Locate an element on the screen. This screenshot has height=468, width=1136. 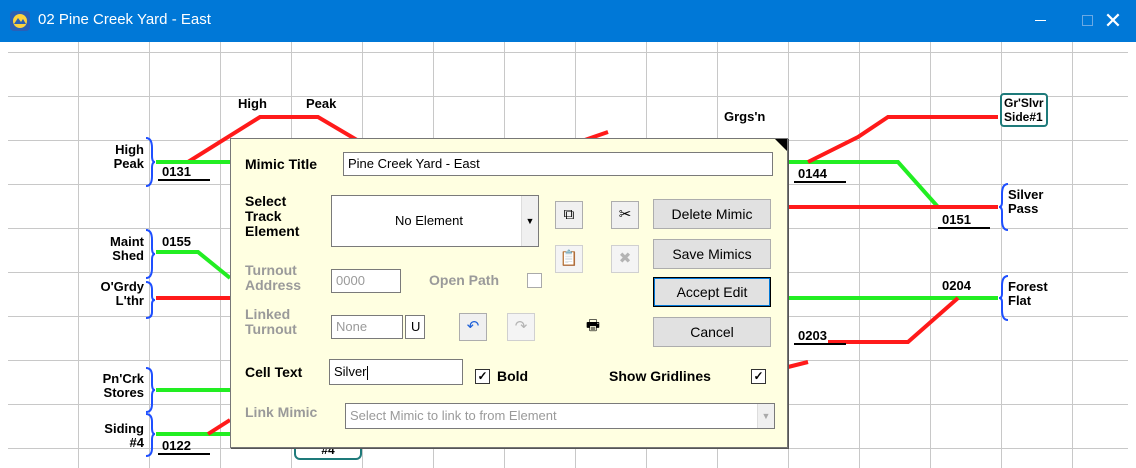
undo-button: ↶ is located at coordinates (473, 327).